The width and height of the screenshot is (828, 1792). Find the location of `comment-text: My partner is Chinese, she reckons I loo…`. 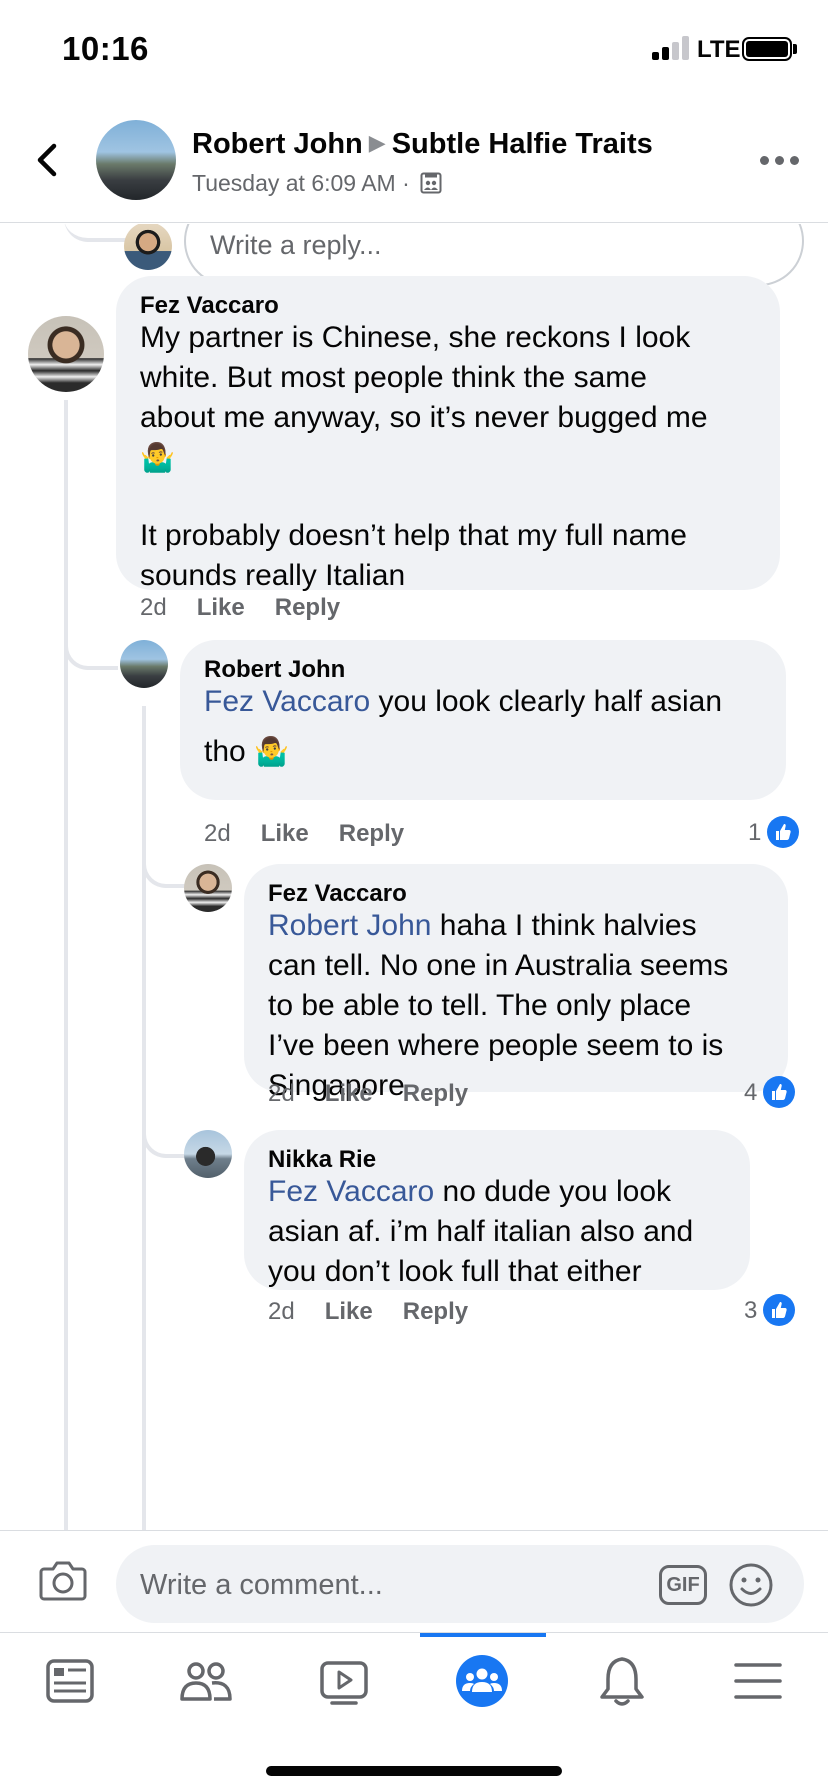

comment-text: My partner is Chinese, she reckons I loo… is located at coordinates (455, 457).